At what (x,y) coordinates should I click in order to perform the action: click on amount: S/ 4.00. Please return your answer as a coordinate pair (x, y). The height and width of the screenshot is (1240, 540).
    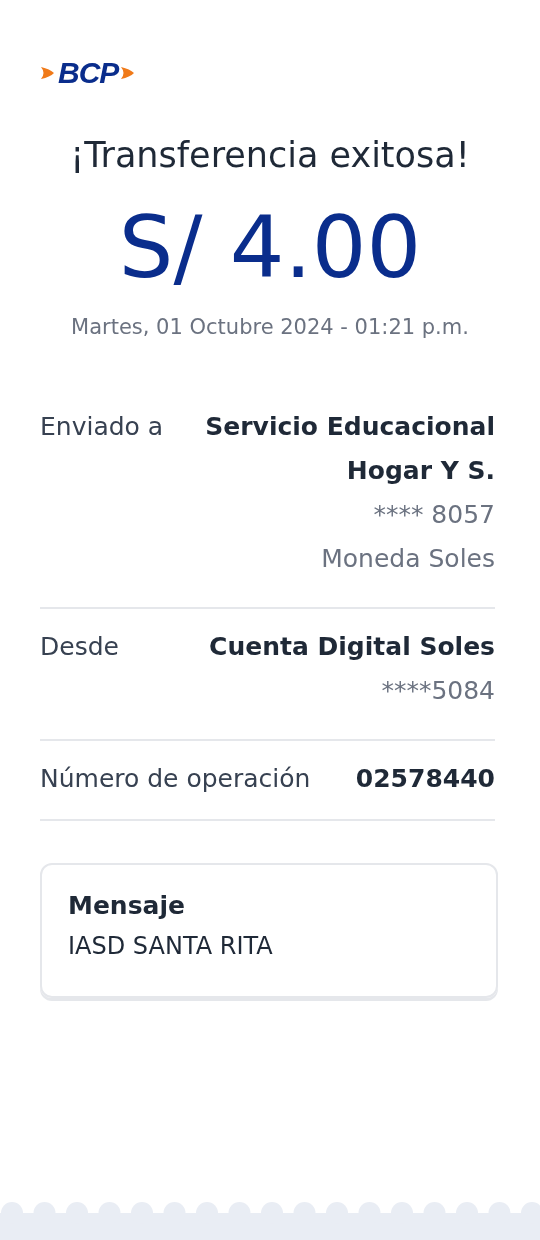
    Looking at the image, I should click on (270, 247).